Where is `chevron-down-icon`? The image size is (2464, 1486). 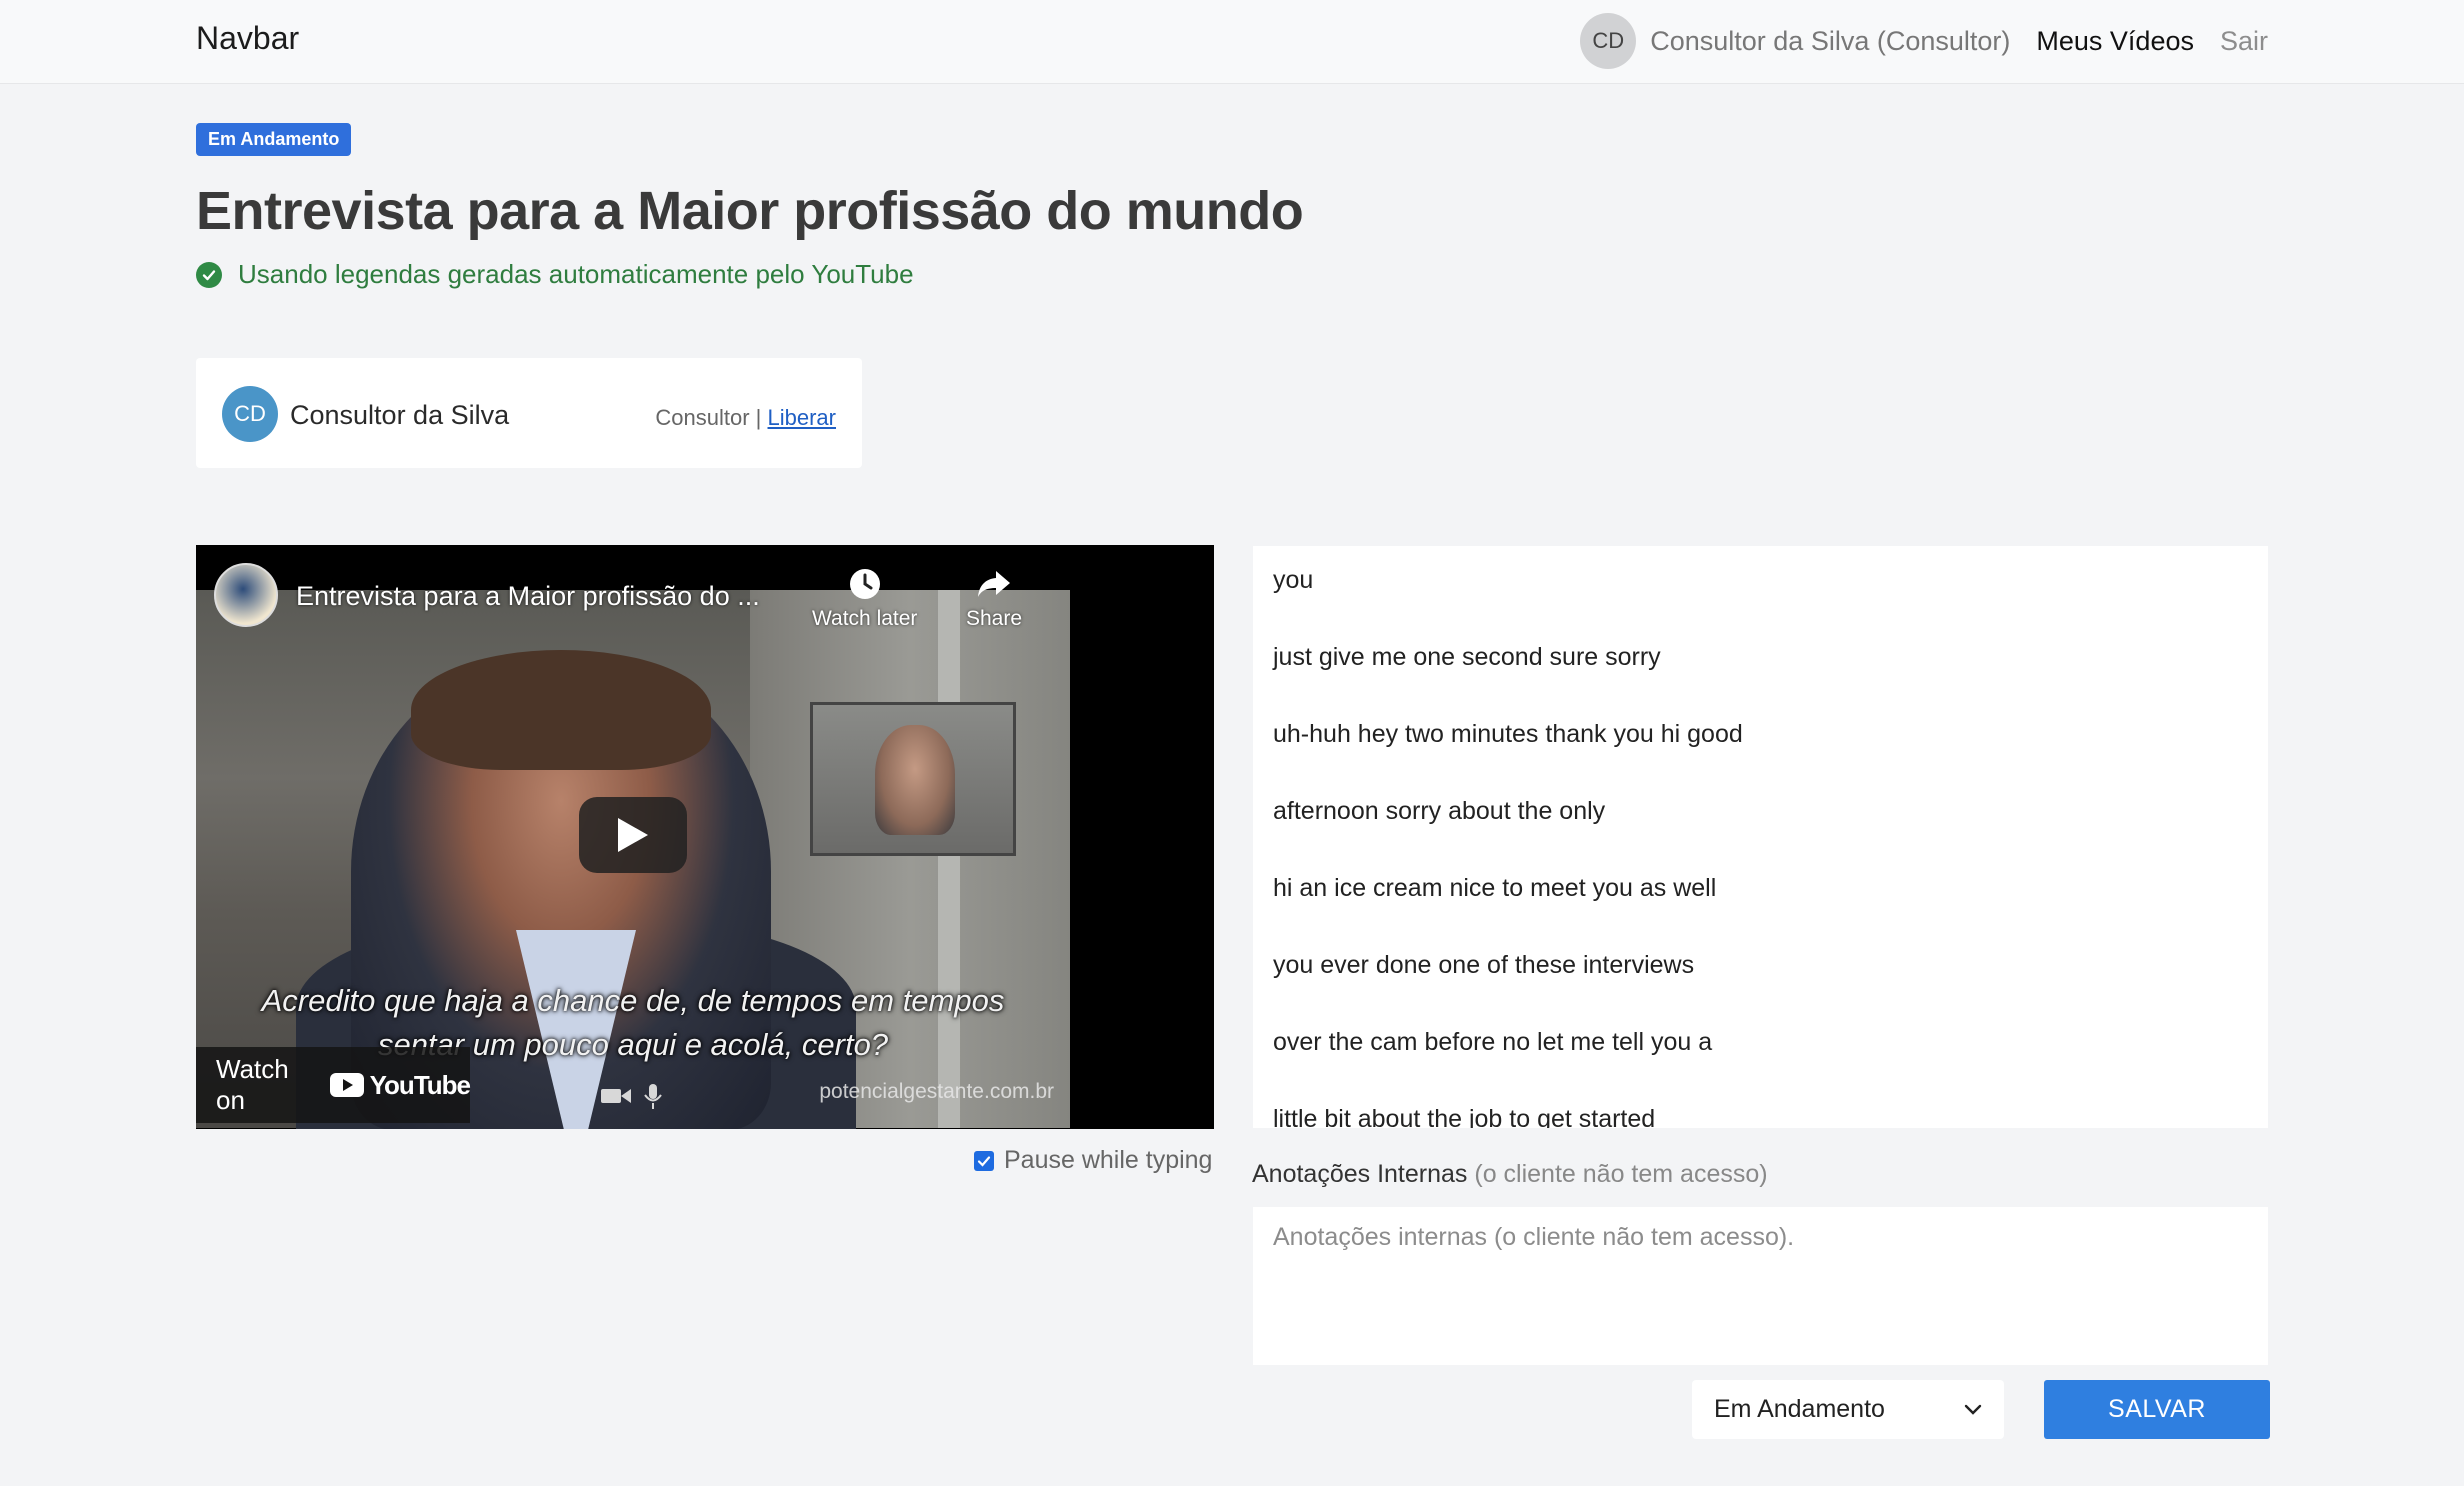 chevron-down-icon is located at coordinates (1973, 1409).